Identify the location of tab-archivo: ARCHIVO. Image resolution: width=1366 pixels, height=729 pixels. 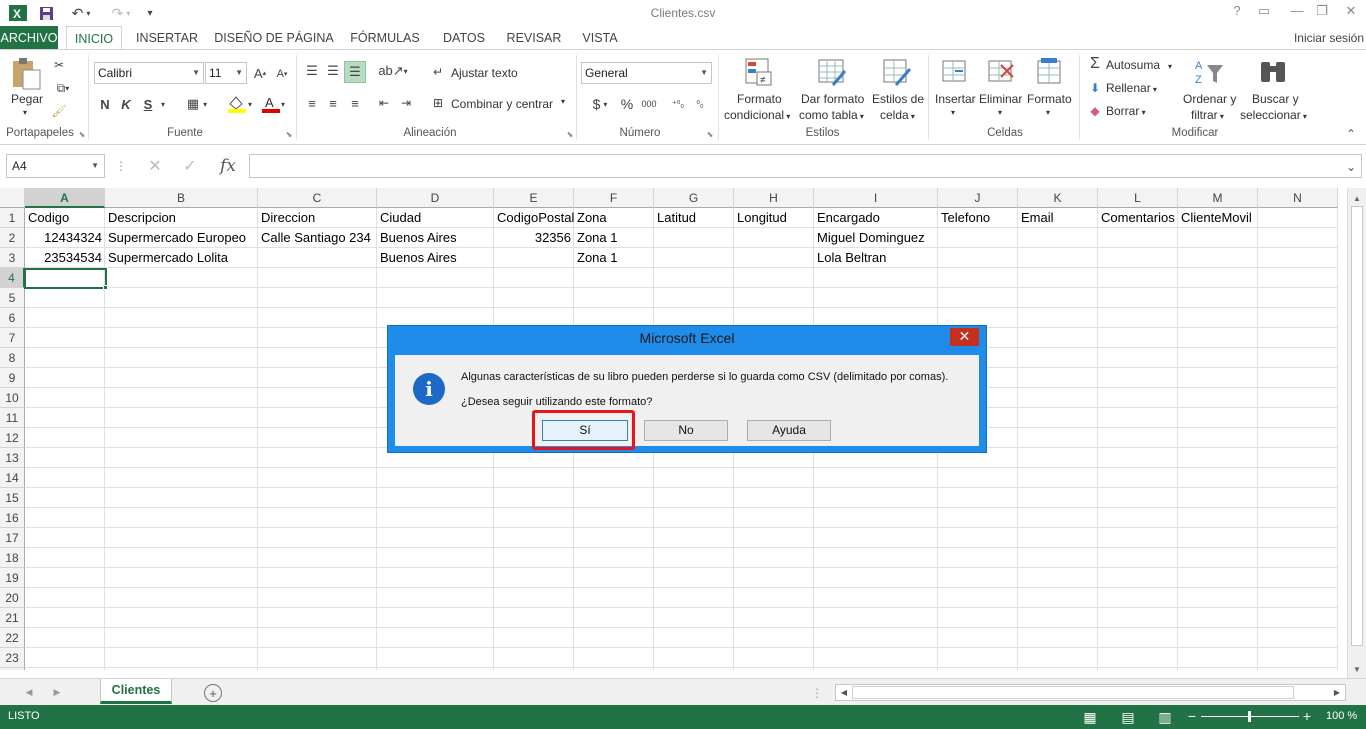
(29, 38).